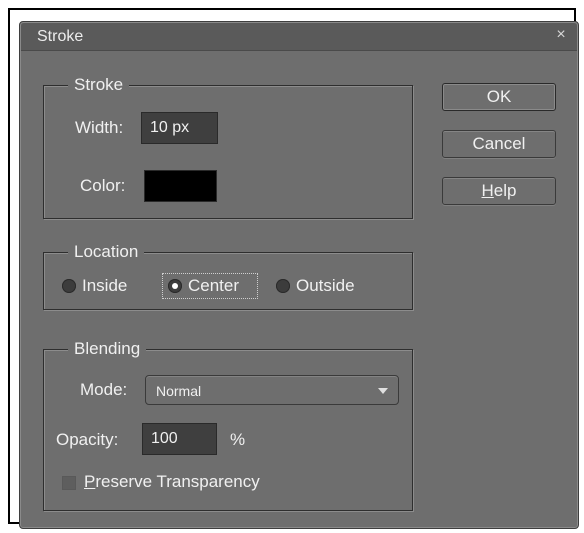 Image resolution: width=584 pixels, height=533 pixels. I want to click on radio-center-dot, so click(175, 286).